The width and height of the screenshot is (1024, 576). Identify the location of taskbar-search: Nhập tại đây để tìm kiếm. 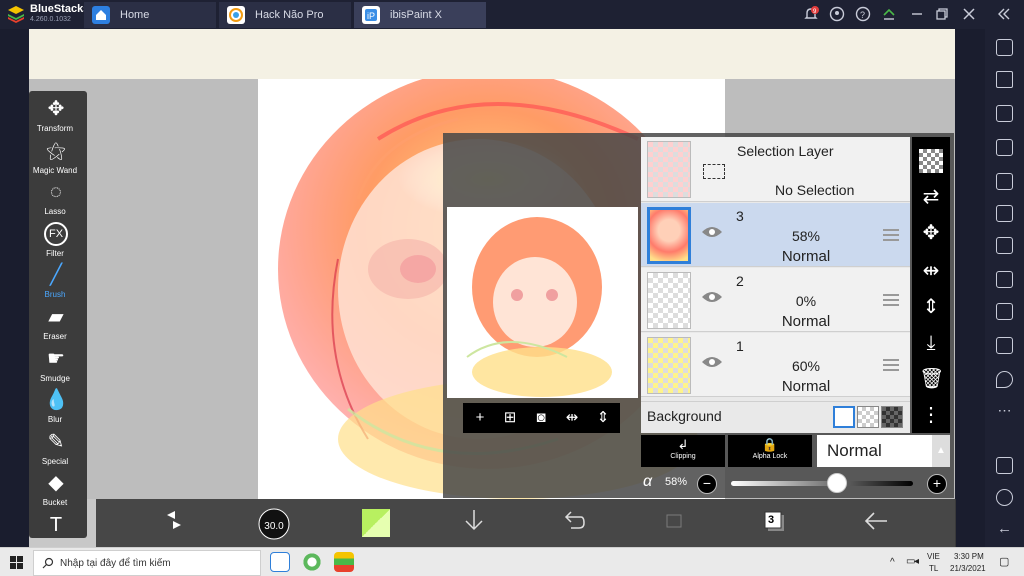
(147, 563).